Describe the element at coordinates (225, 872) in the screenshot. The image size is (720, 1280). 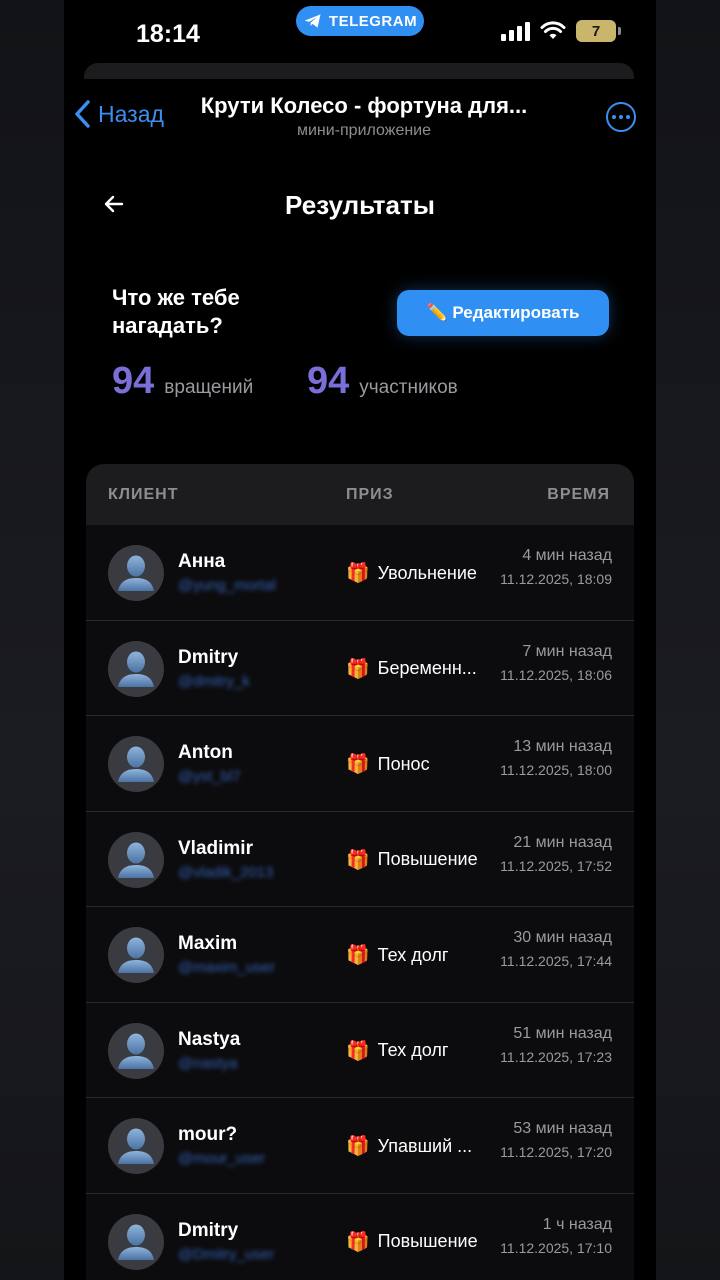
I see `client-handle: @vladik_2013` at that location.